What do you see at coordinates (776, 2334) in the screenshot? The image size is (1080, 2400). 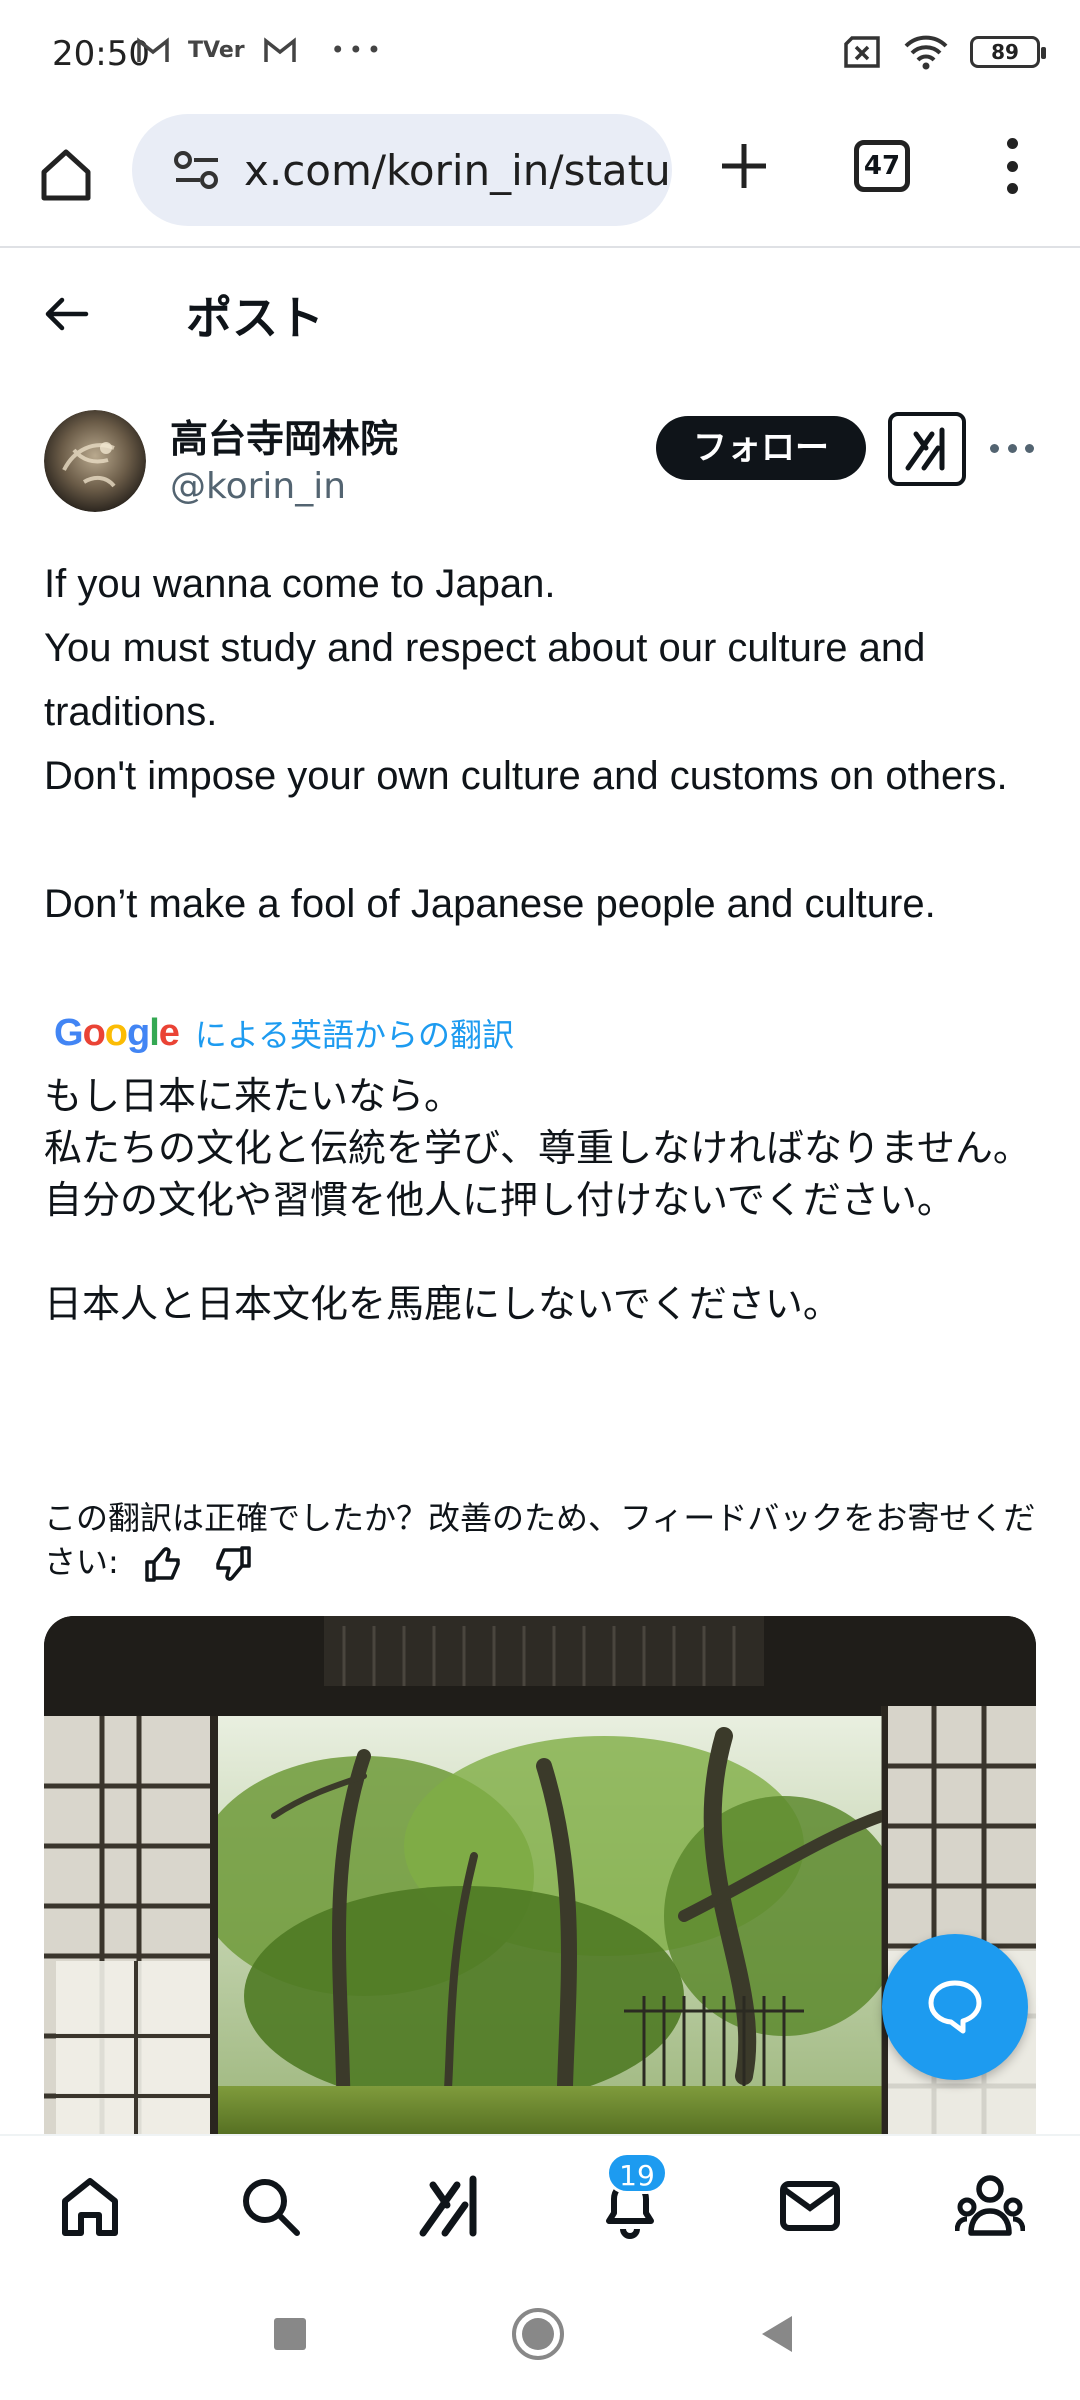 I see `back-triangle-icon` at bounding box center [776, 2334].